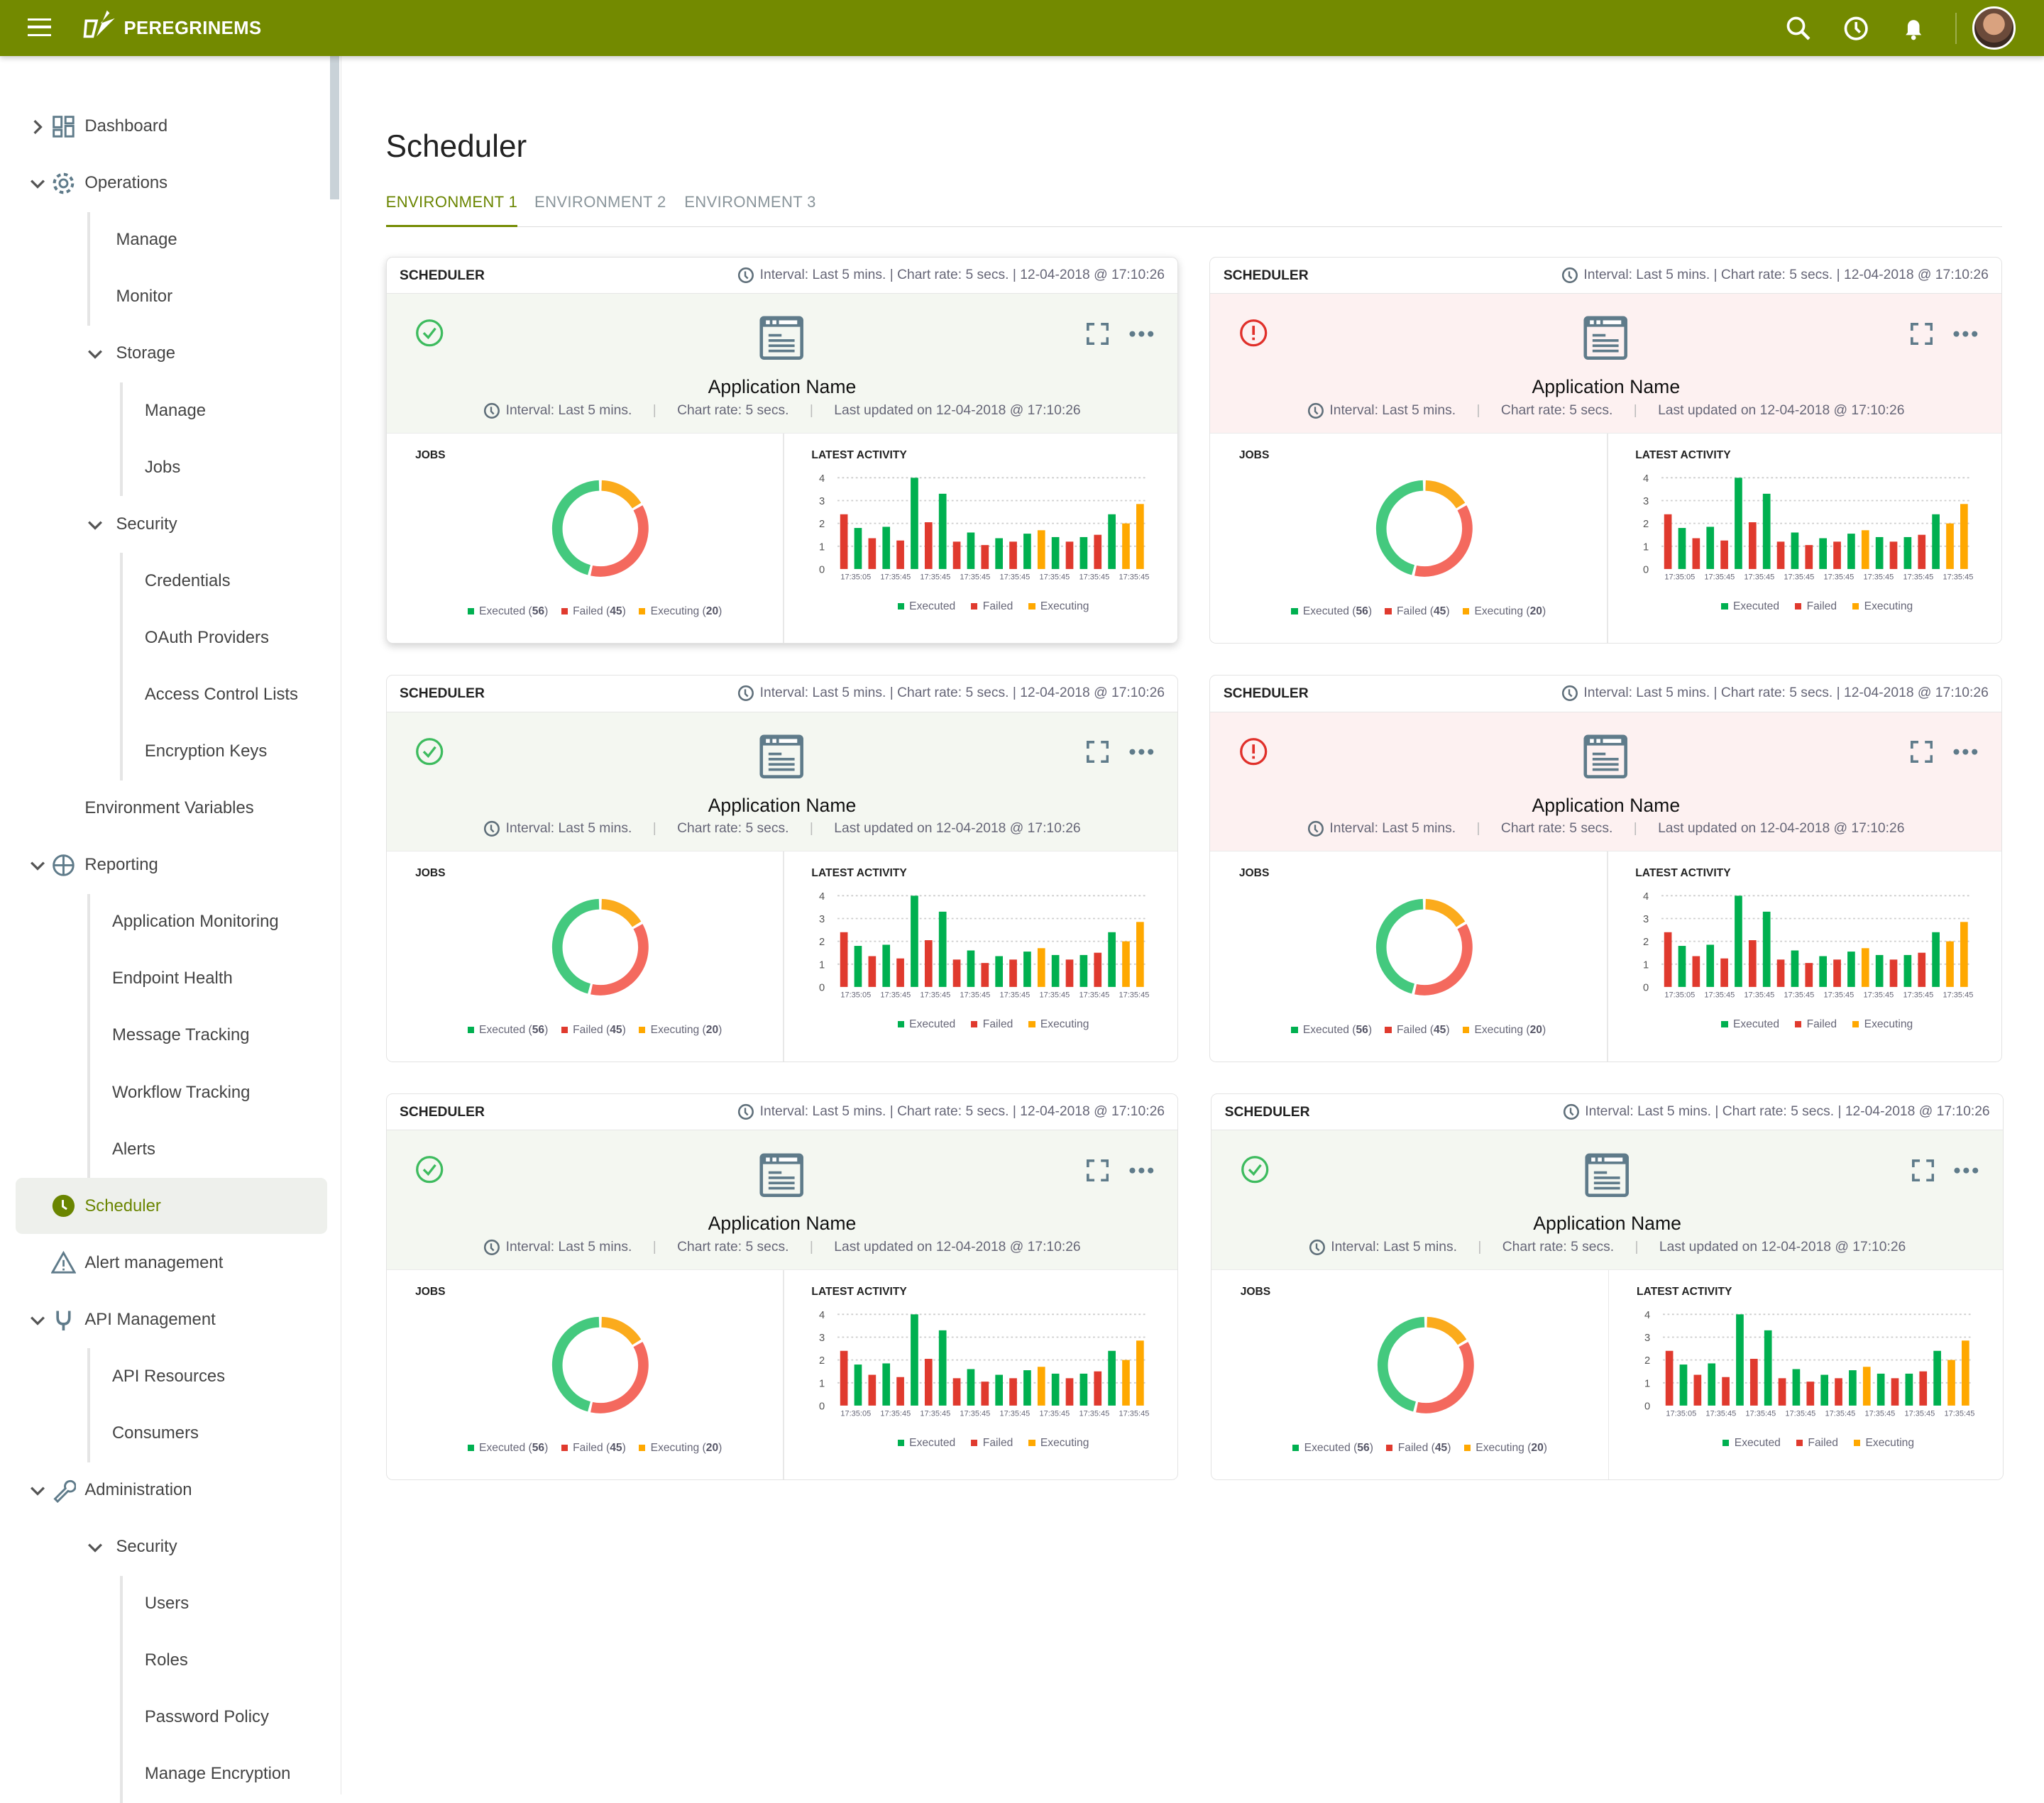  Describe the element at coordinates (163, 183) in the screenshot. I see `sidebar-item-operations: Operations` at that location.